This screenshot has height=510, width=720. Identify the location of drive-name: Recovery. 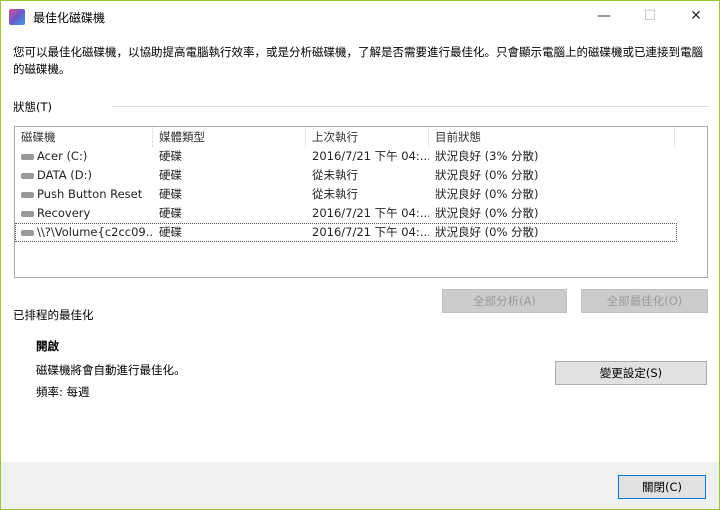
(84, 213).